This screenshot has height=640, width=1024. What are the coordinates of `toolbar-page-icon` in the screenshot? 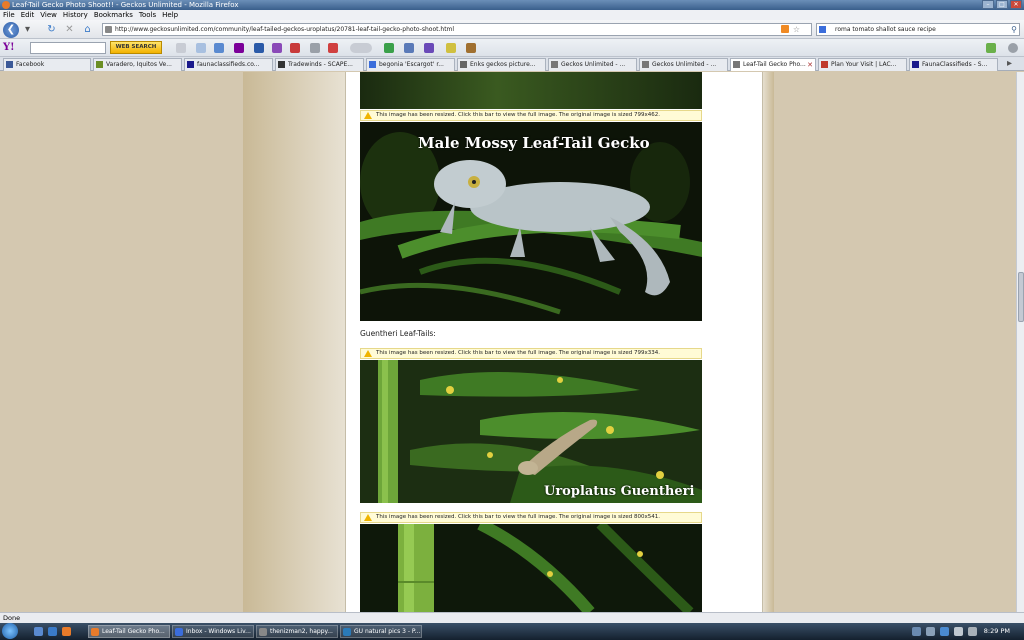 It's located at (201, 48).